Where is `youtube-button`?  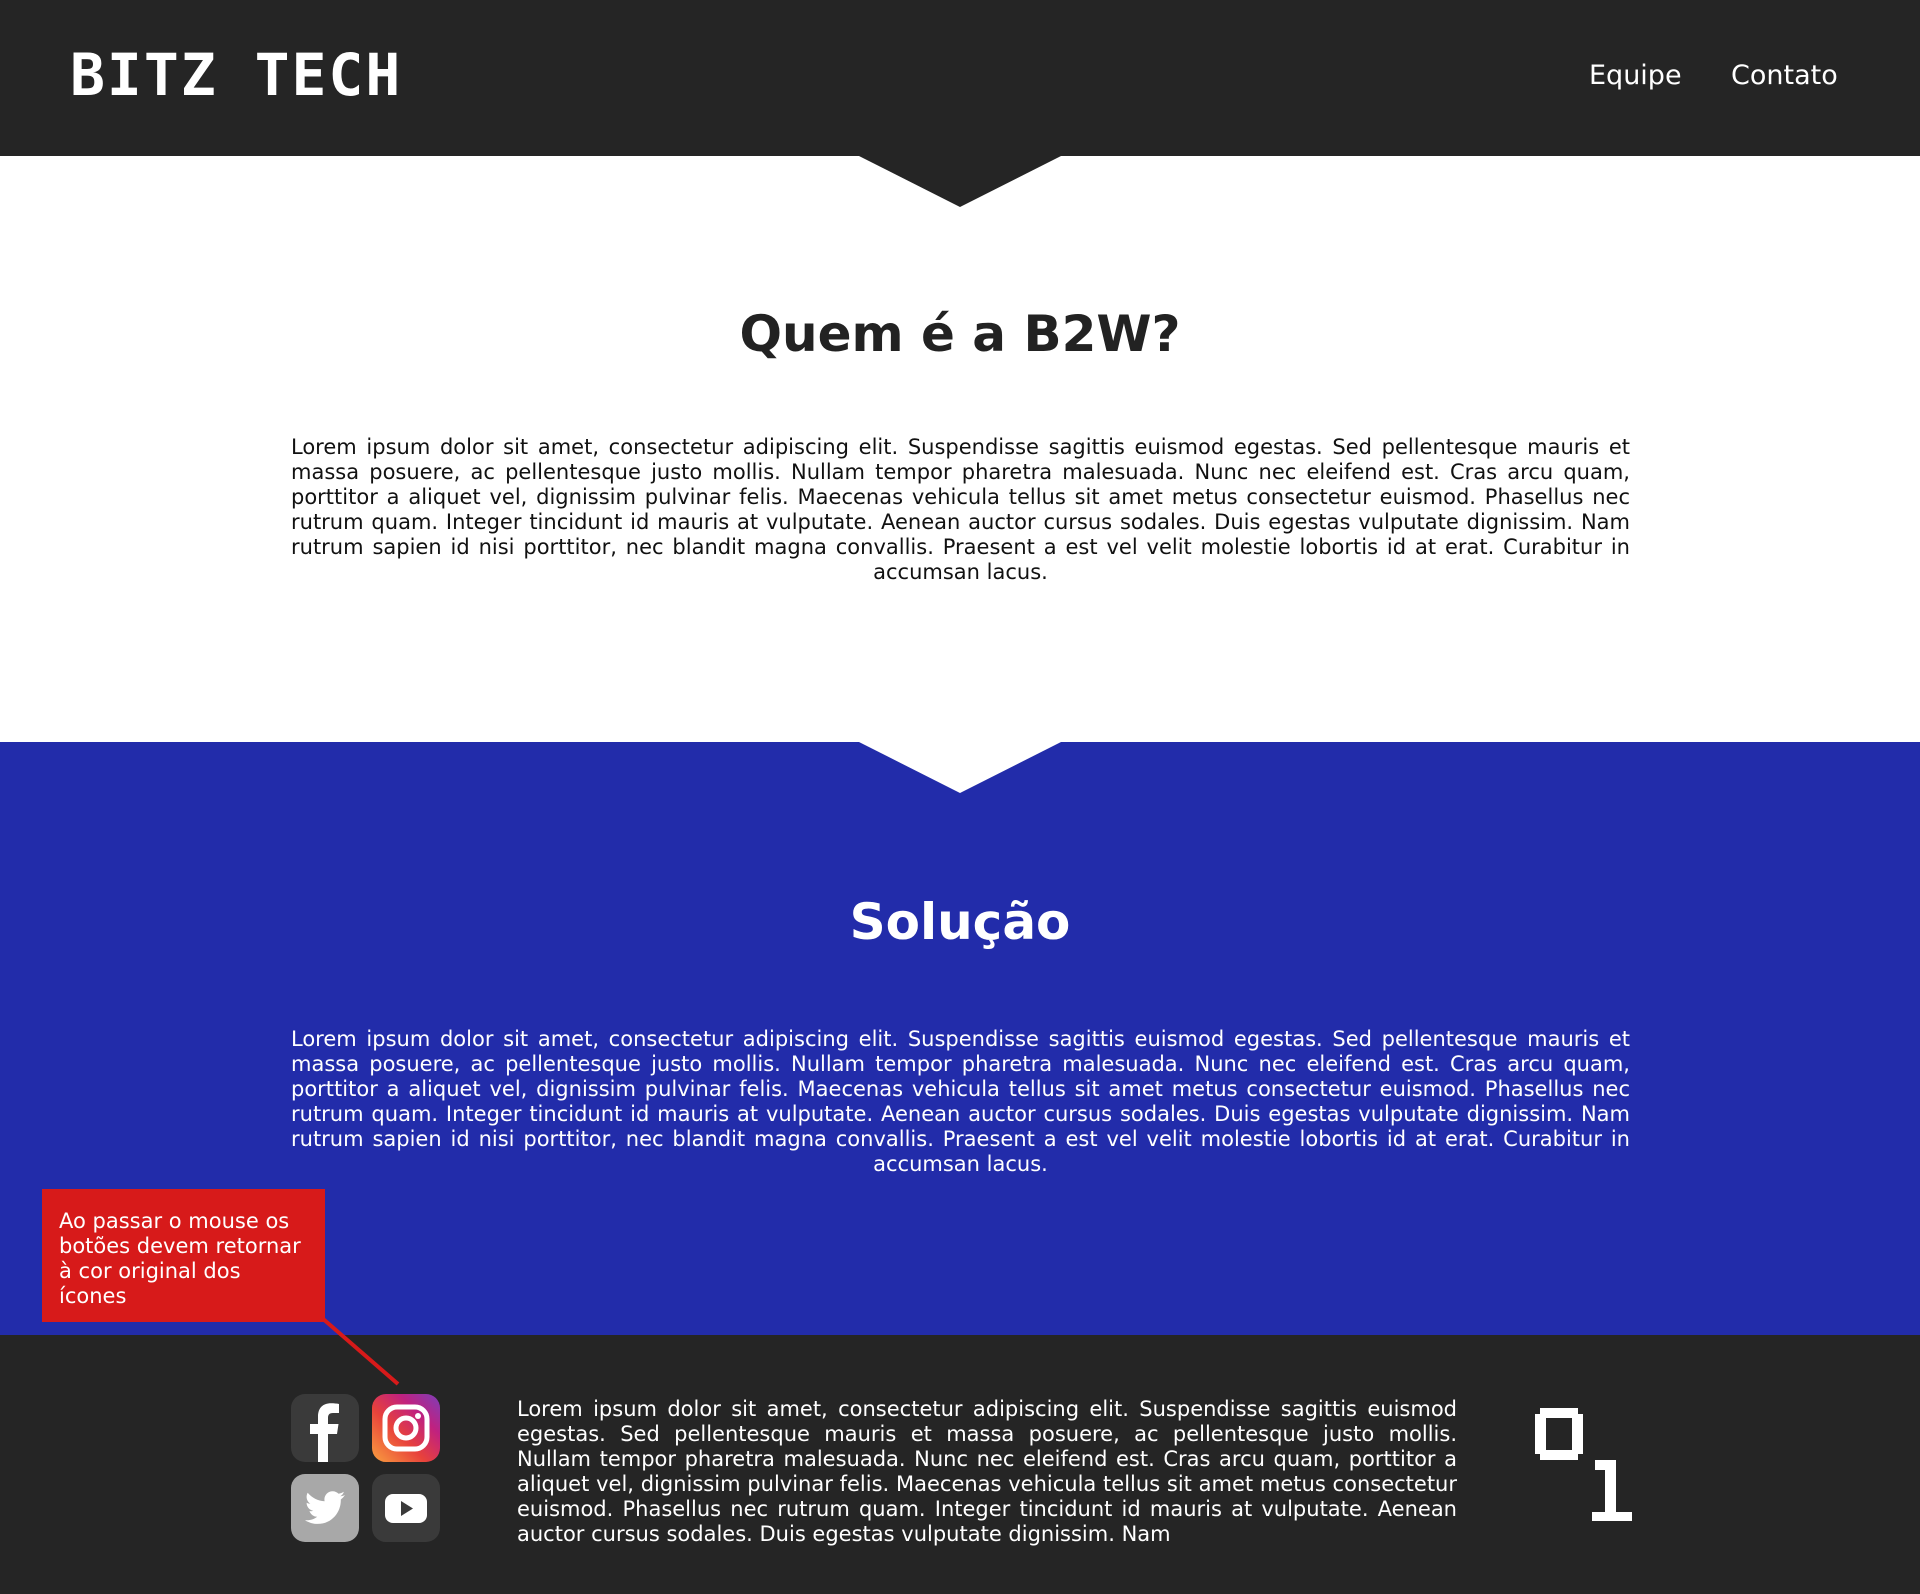 youtube-button is located at coordinates (406, 1508).